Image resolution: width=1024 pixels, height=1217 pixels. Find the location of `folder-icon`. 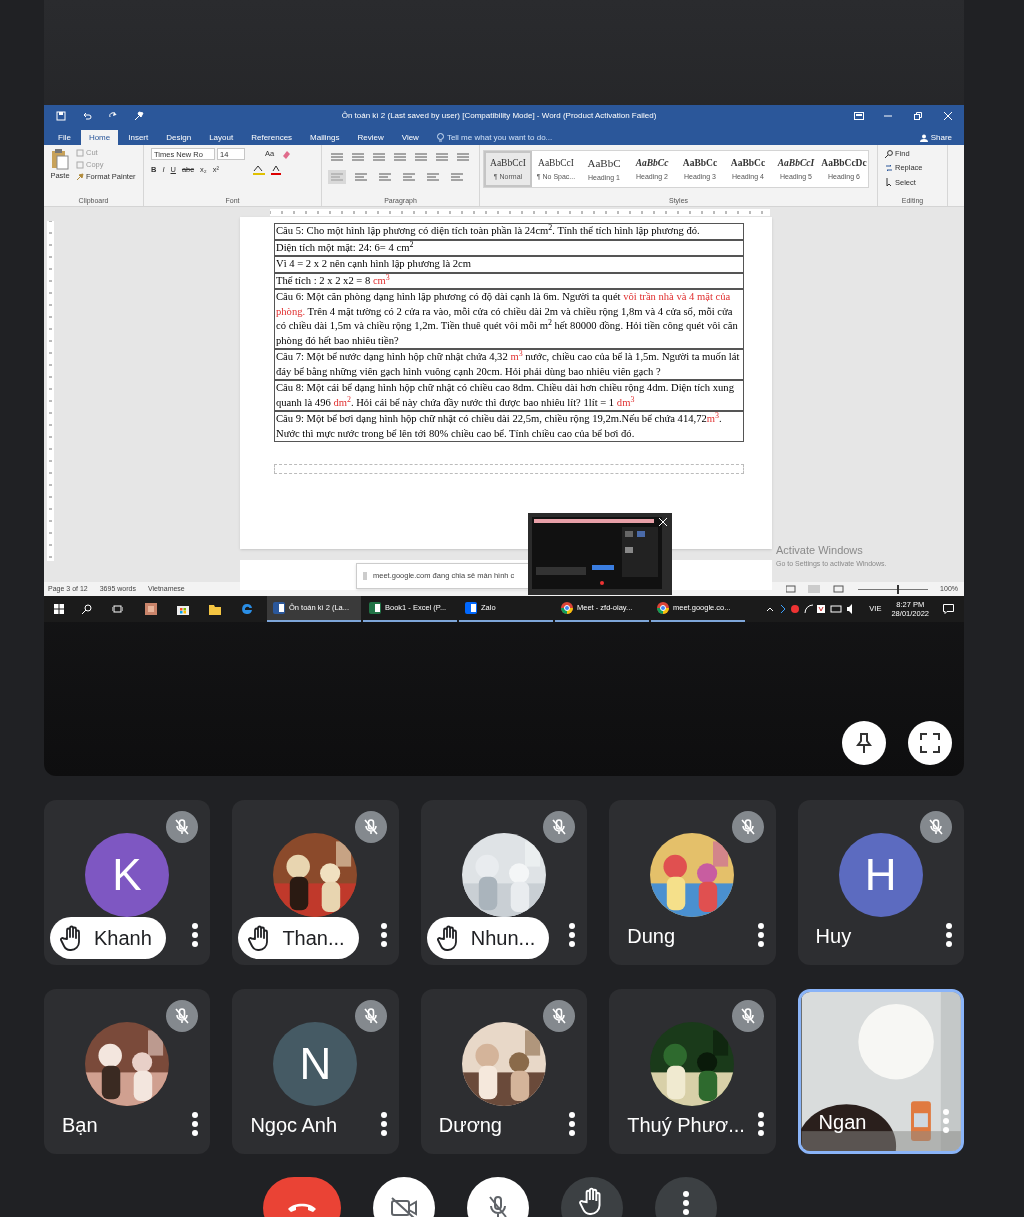

folder-icon is located at coordinates (215, 609).